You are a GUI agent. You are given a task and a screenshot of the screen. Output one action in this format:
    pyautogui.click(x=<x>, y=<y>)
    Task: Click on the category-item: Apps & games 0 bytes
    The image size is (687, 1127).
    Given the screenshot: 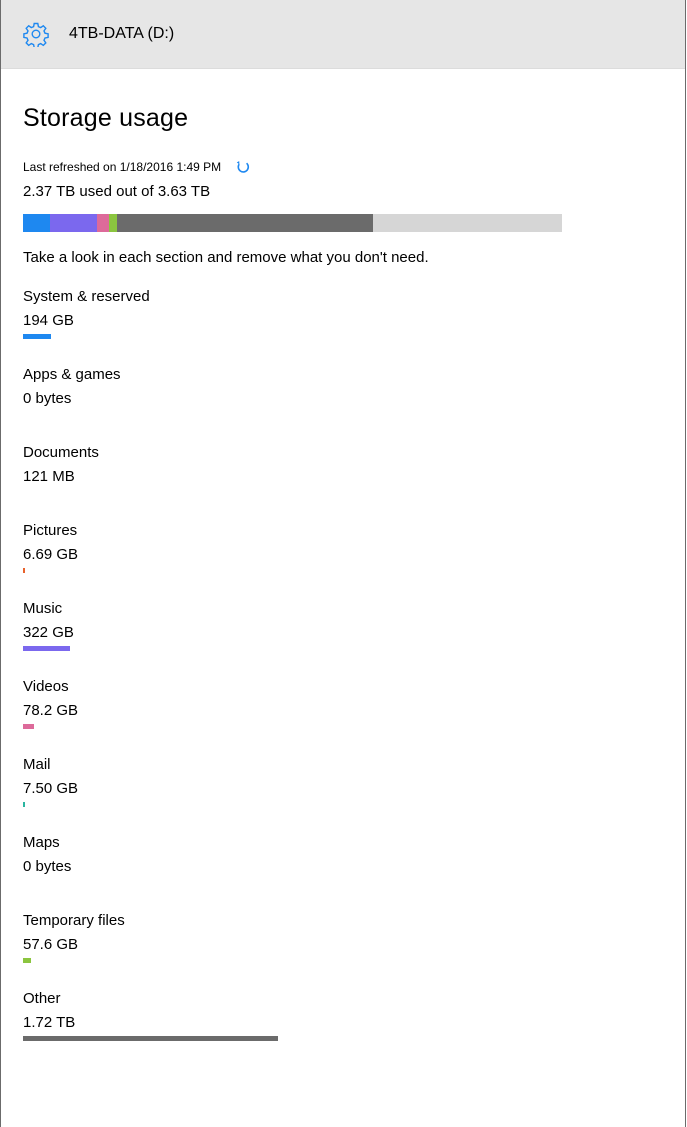 What is the action you would take?
    pyautogui.click(x=354, y=394)
    